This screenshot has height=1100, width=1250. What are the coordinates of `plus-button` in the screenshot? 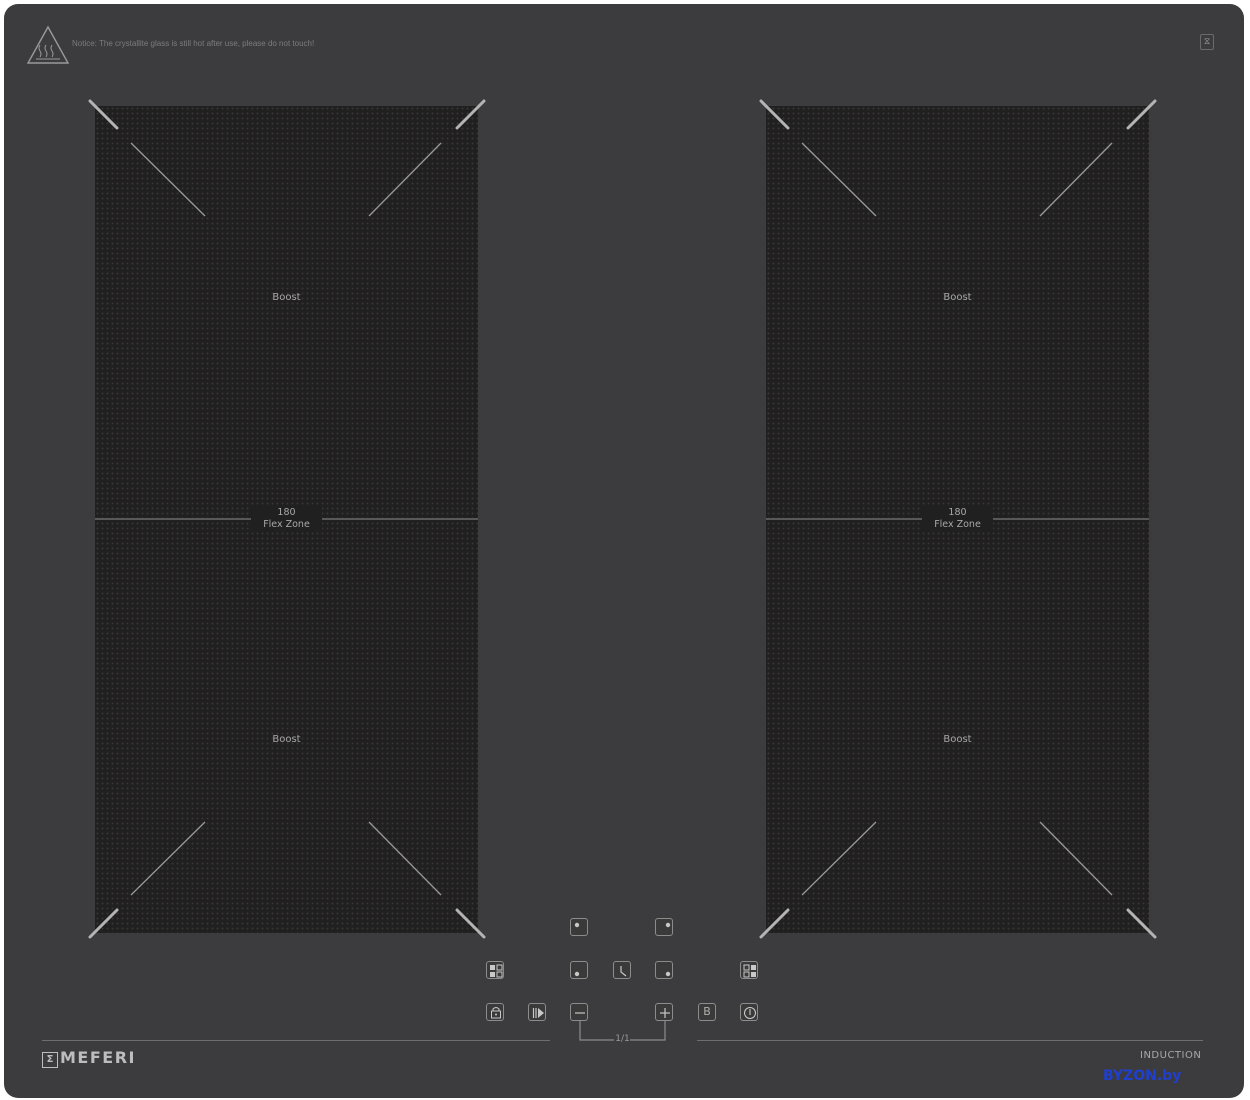 It's located at (664, 1012).